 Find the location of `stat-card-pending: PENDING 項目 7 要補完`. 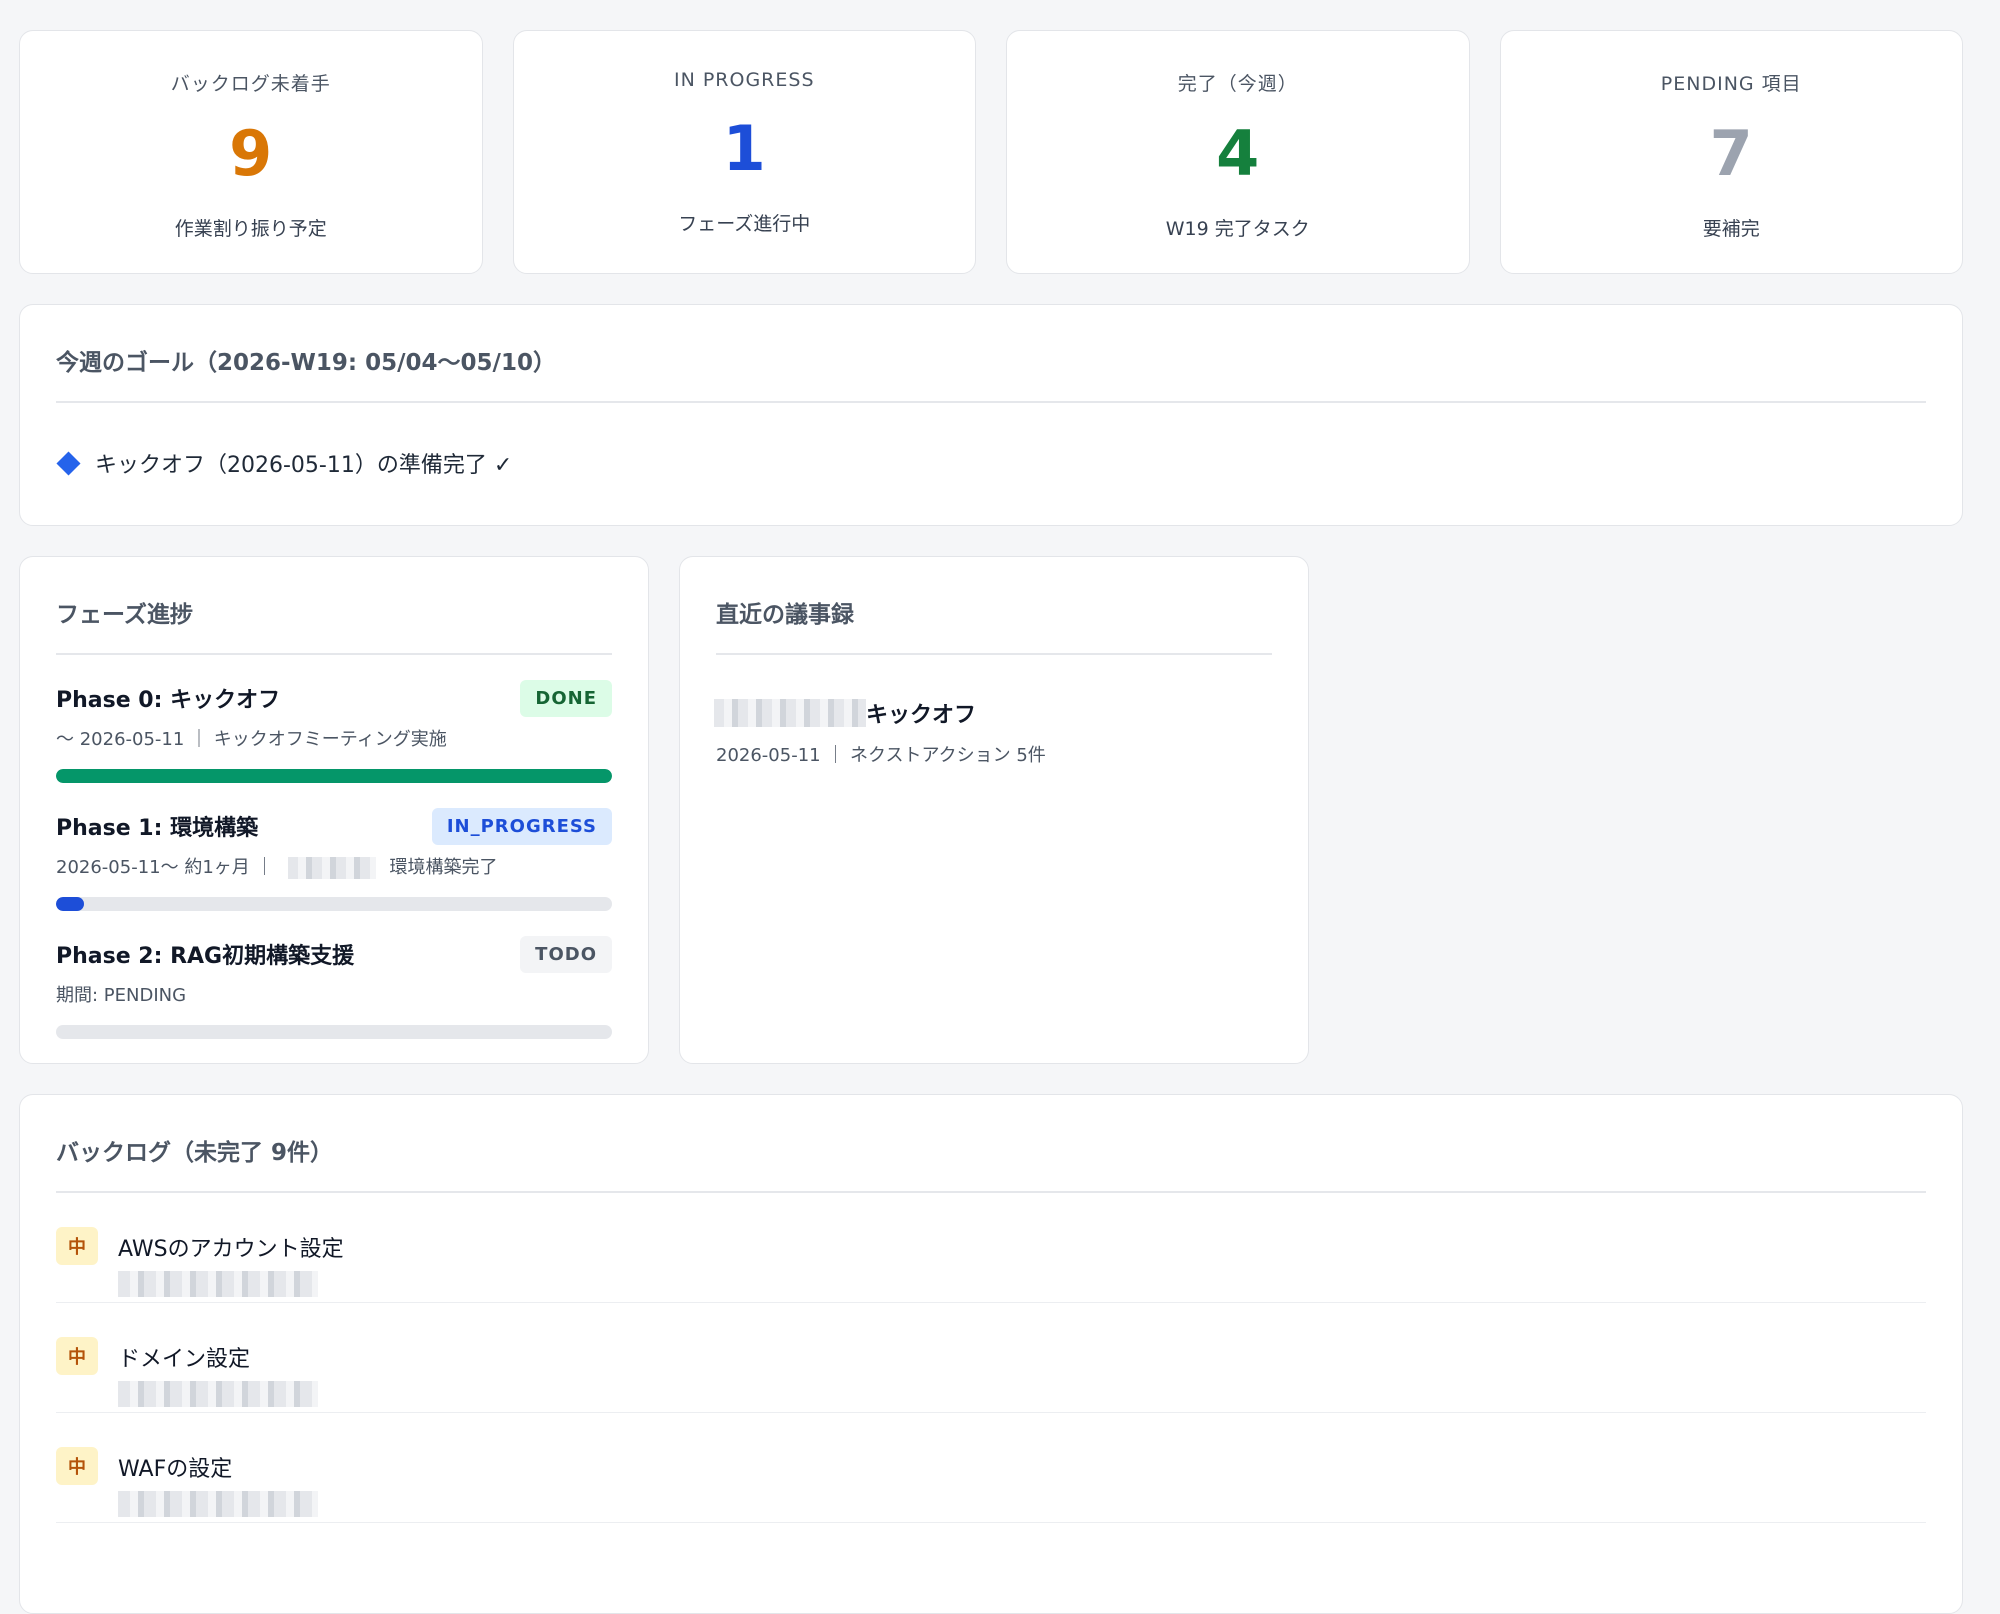

stat-card-pending: PENDING 項目 7 要補完 is located at coordinates (1731, 152).